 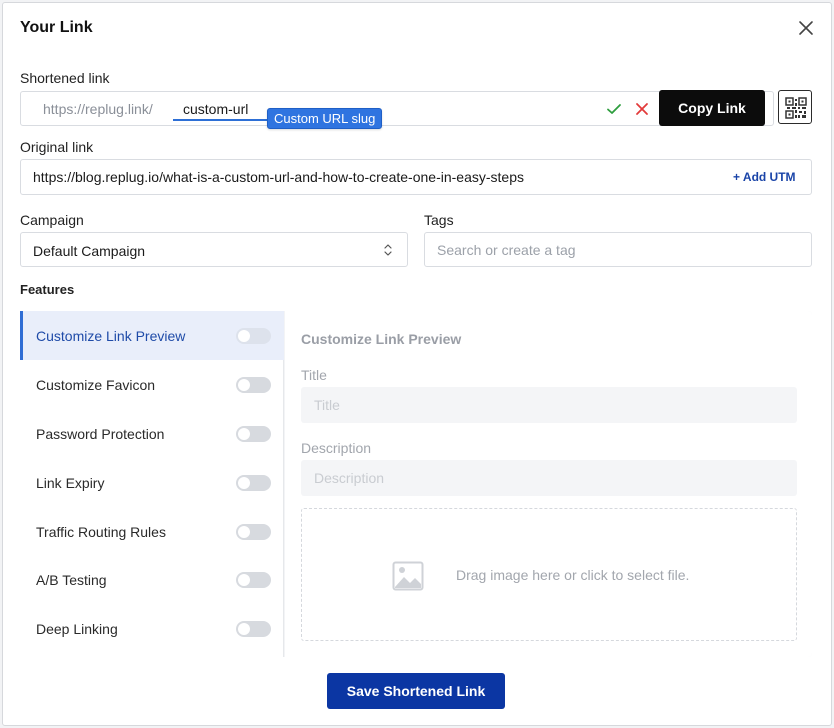 I want to click on qr-code-icon, so click(x=796, y=108).